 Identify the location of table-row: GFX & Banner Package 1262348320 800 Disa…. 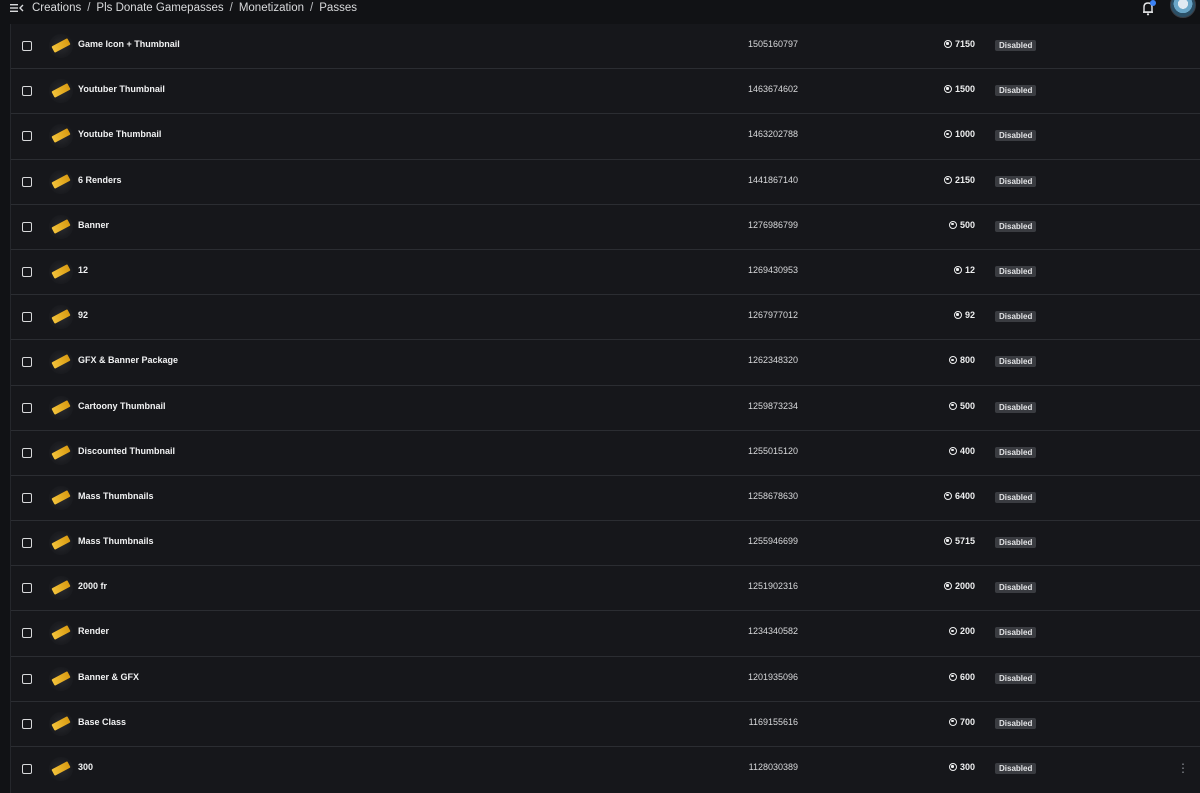
(605, 363).